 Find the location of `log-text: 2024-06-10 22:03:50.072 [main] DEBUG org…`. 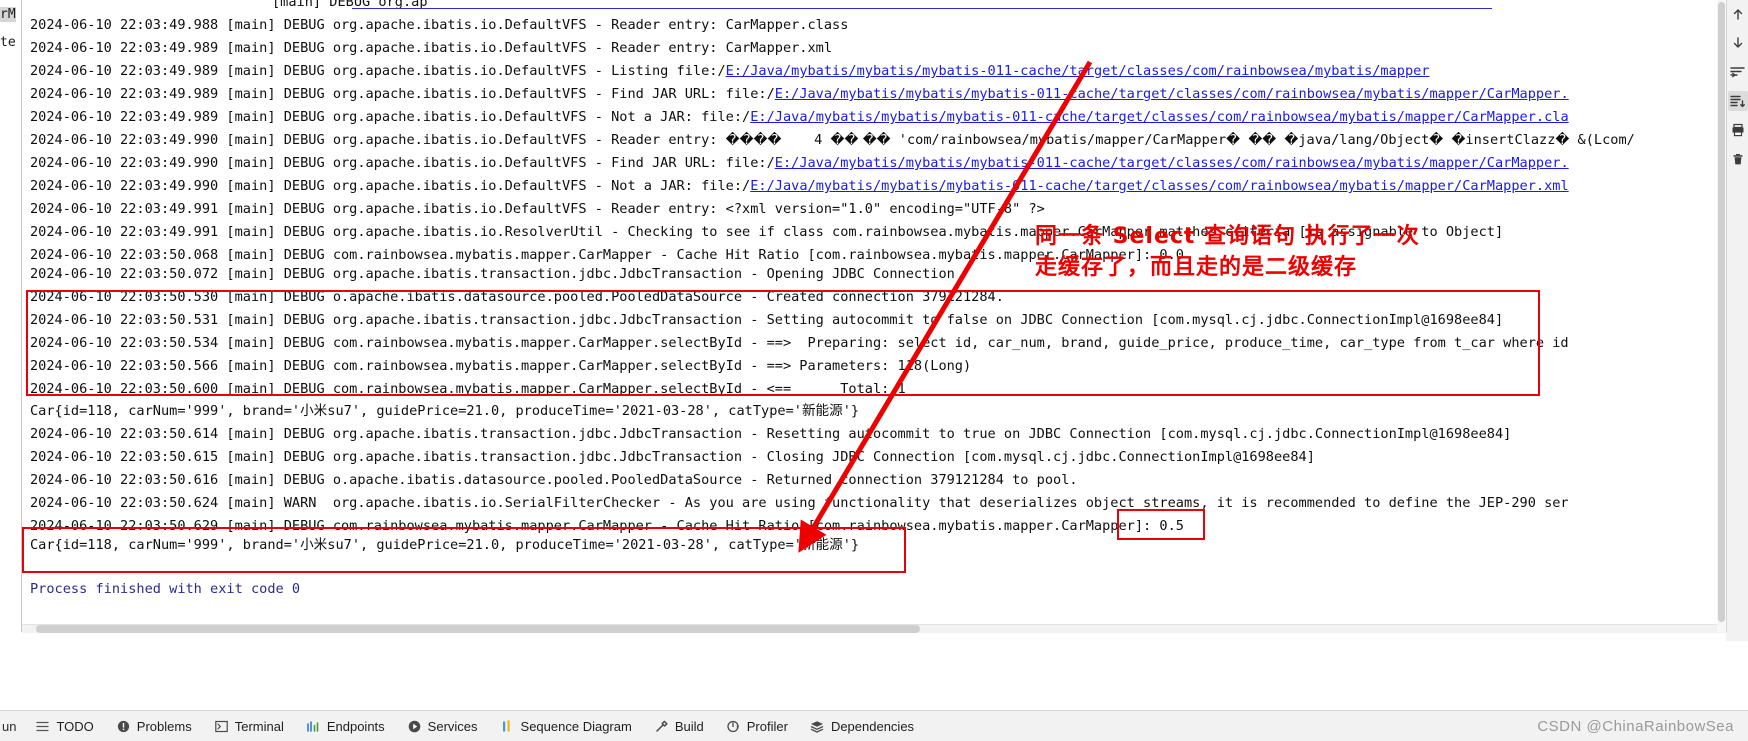

log-text: 2024-06-10 22:03:50.072 [main] DEBUG org… is located at coordinates (492, 274).